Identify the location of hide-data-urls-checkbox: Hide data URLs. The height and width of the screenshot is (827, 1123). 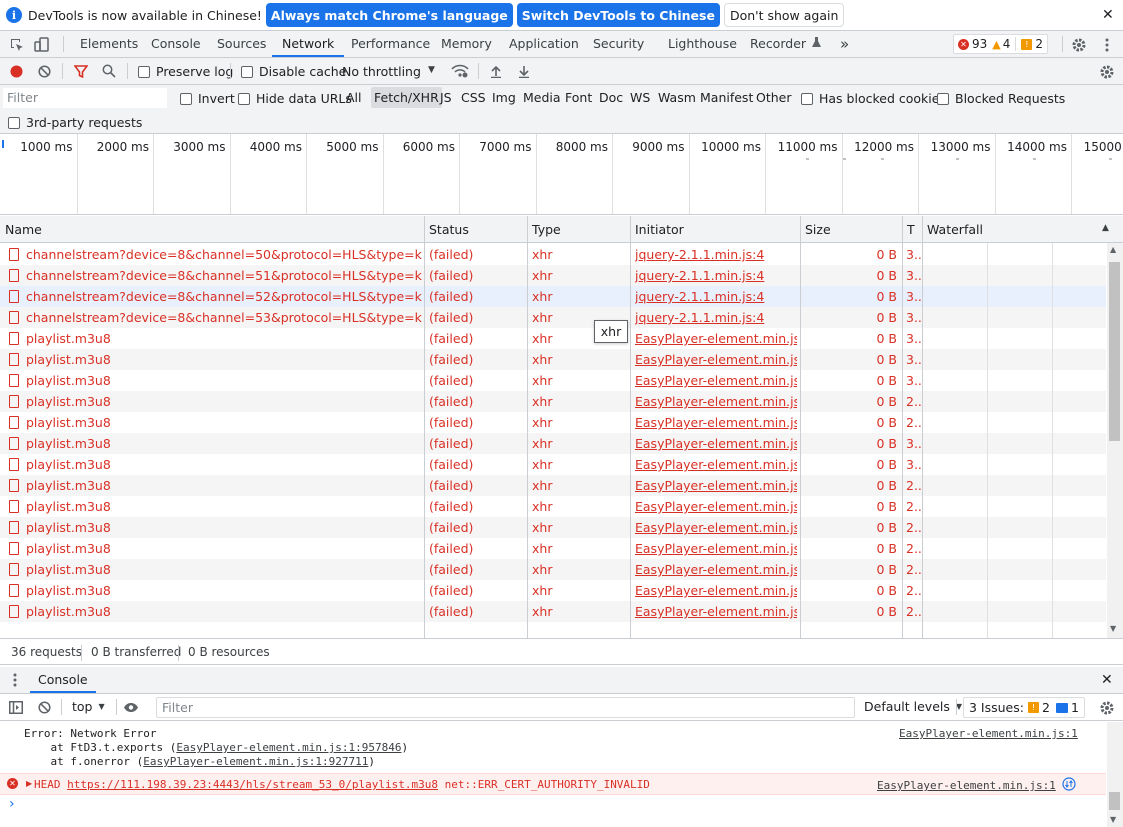
(295, 98).